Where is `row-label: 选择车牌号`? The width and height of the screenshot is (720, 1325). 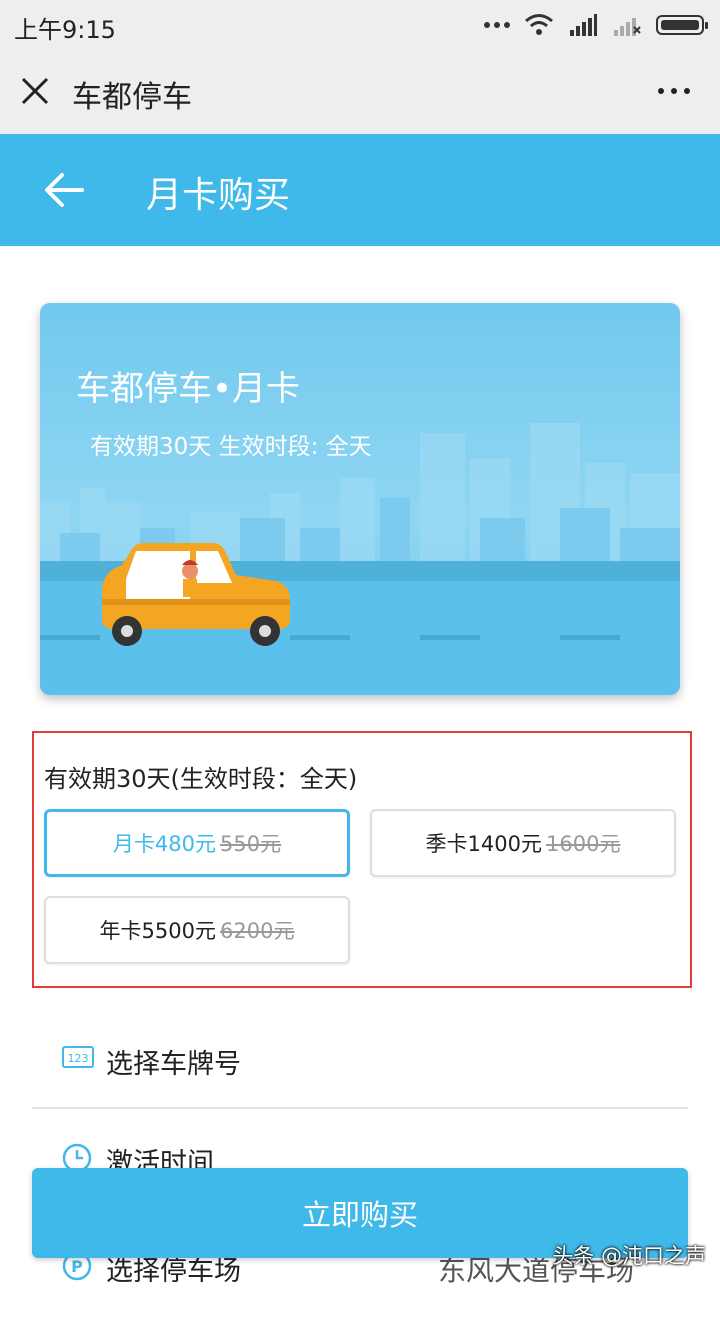 row-label: 选择车牌号 is located at coordinates (173, 1064).